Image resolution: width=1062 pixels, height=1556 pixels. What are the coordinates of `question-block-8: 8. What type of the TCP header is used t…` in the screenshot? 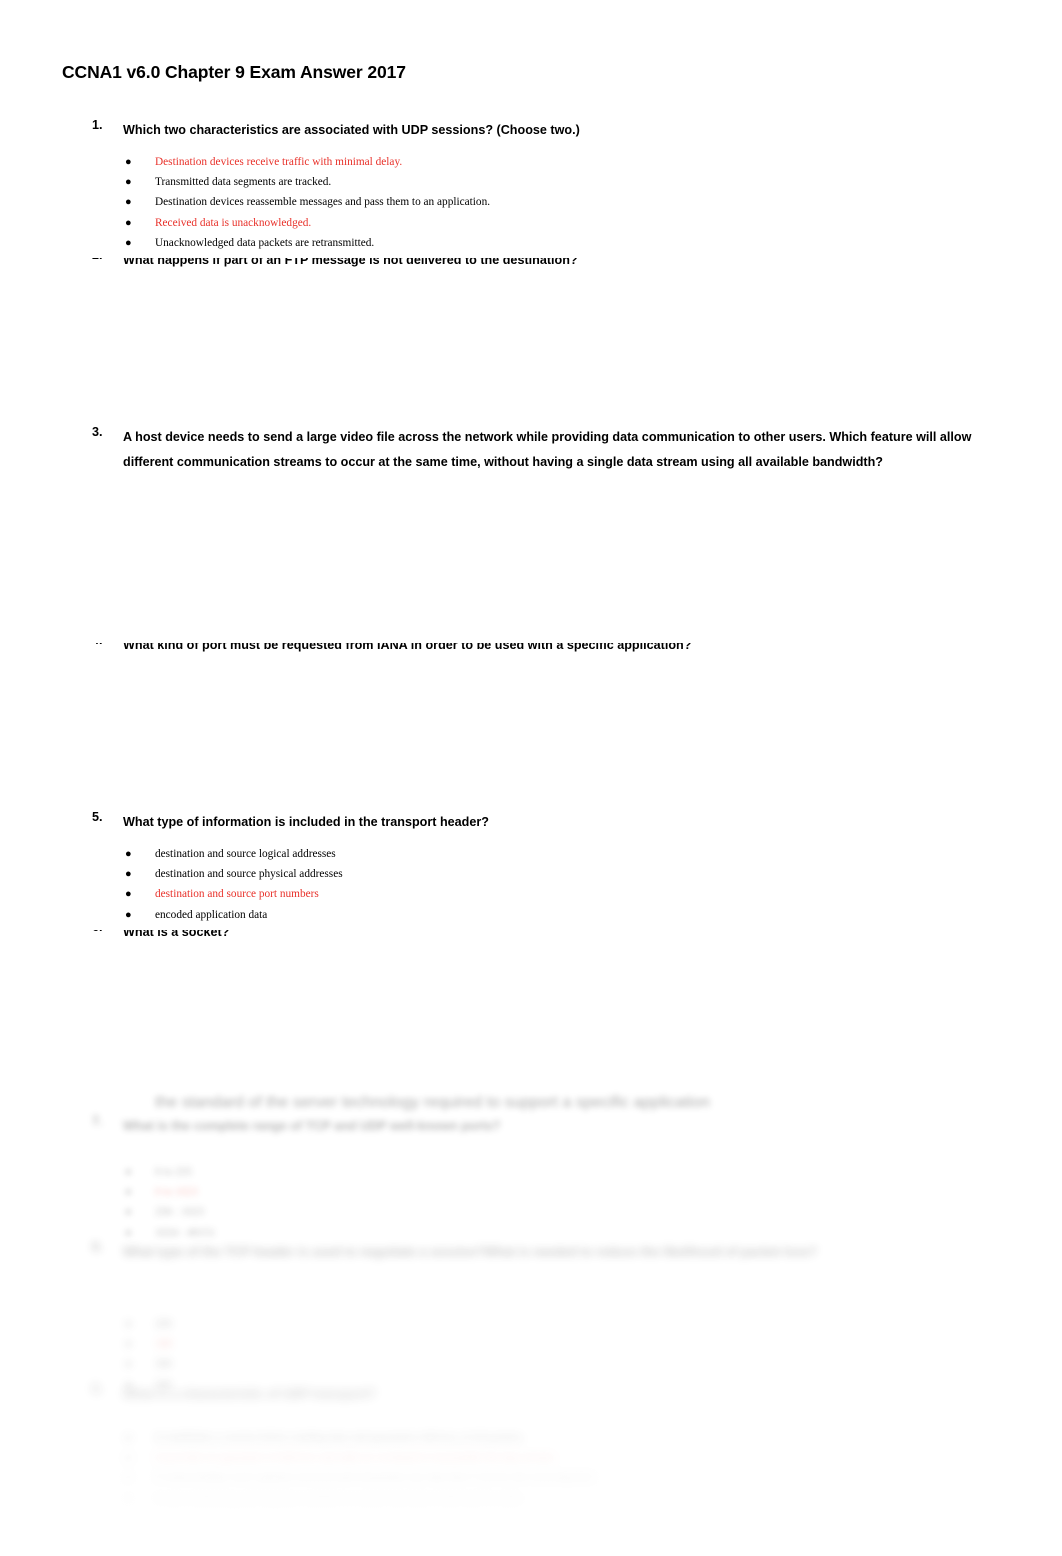 It's located at (531, 1315).